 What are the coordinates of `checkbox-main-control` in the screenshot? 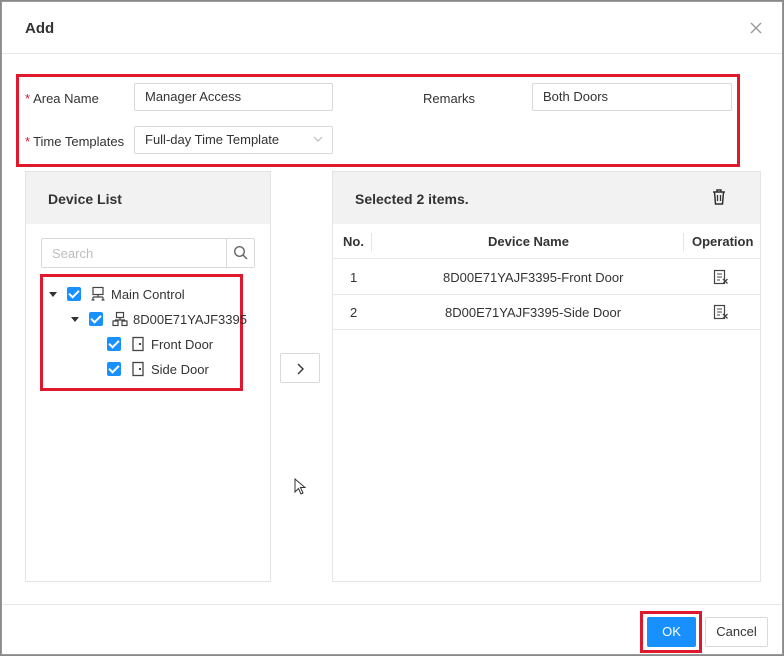 It's located at (74, 294).